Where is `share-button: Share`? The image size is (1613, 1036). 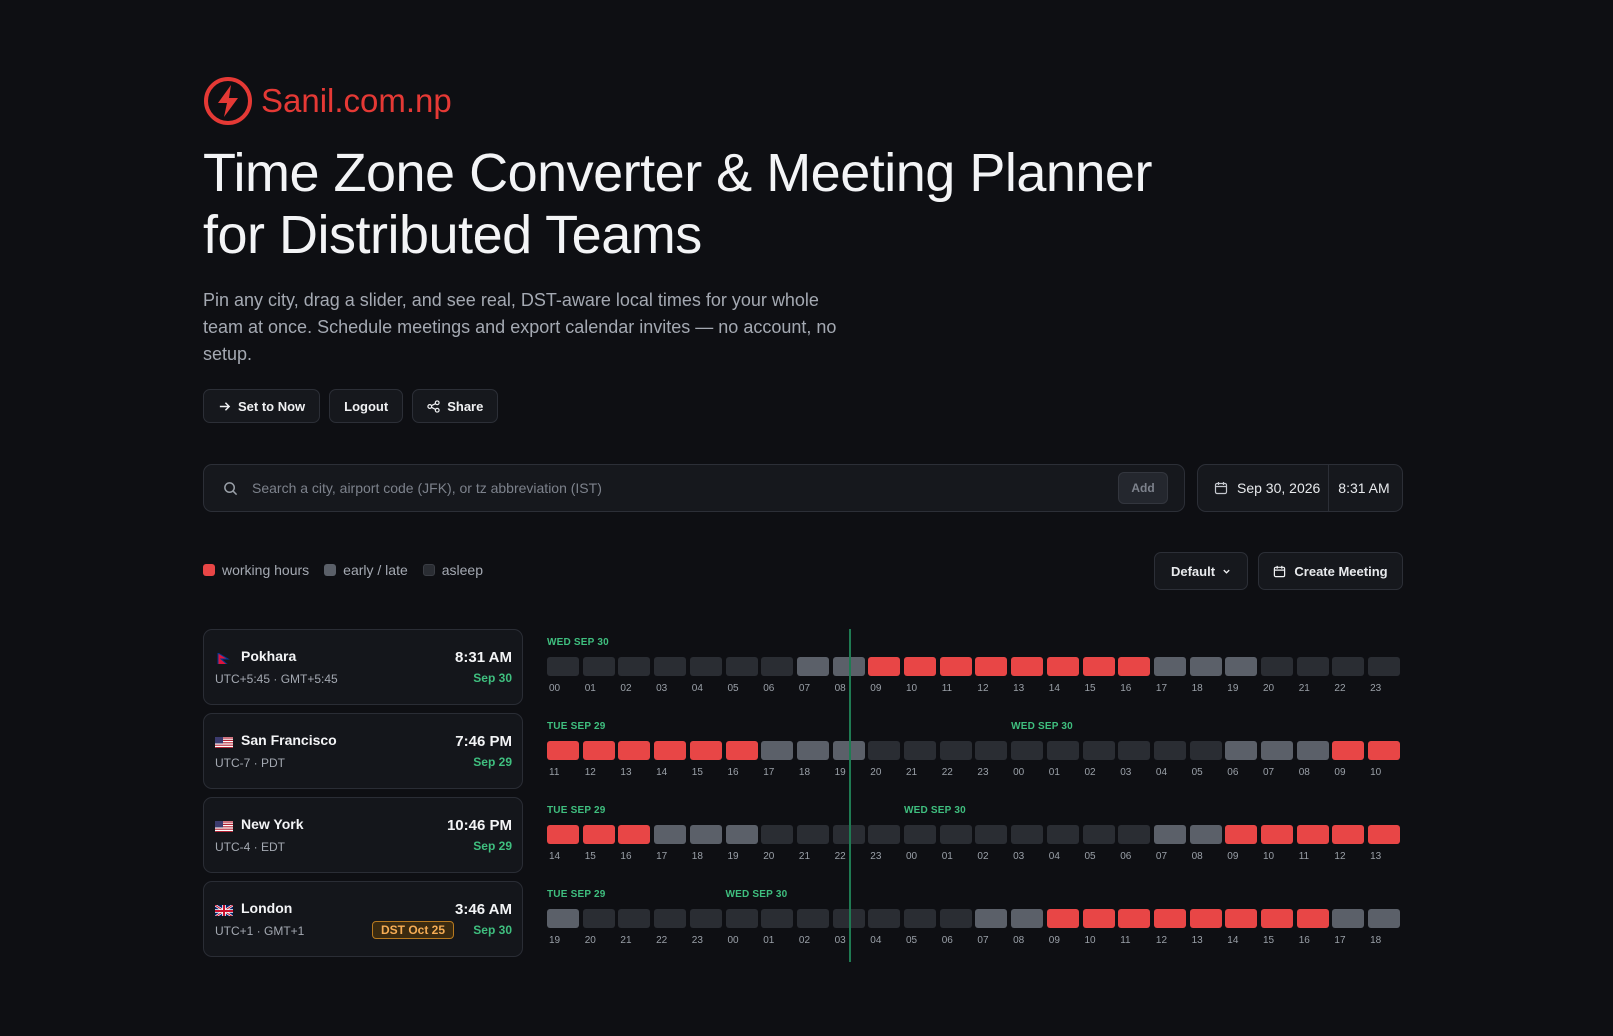
share-button: Share is located at coordinates (455, 406).